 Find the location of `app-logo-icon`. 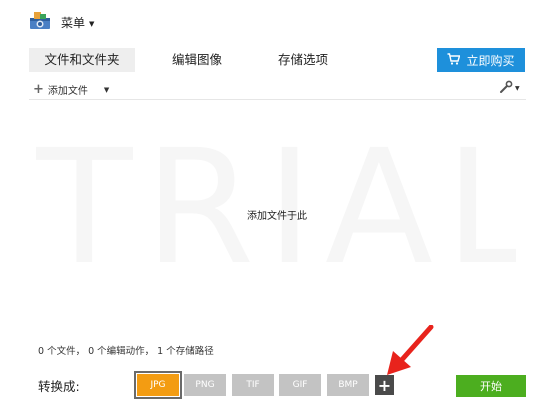

app-logo-icon is located at coordinates (40, 20).